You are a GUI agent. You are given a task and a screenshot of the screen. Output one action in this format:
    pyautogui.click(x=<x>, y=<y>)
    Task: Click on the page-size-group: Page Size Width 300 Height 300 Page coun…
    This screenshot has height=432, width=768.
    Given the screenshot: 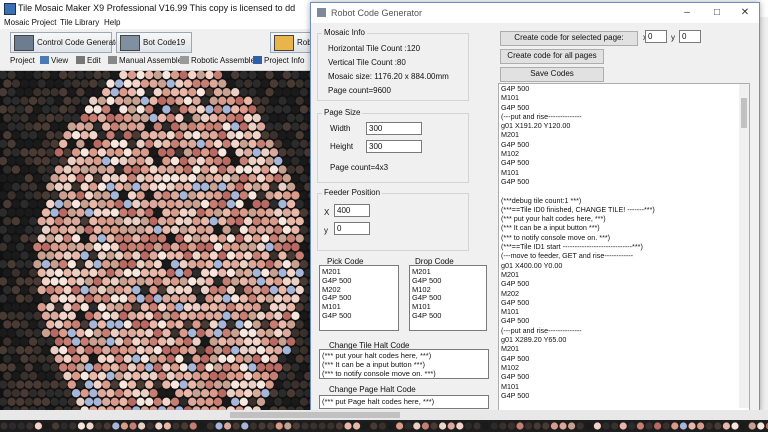 What is the action you would take?
    pyautogui.click(x=393, y=145)
    